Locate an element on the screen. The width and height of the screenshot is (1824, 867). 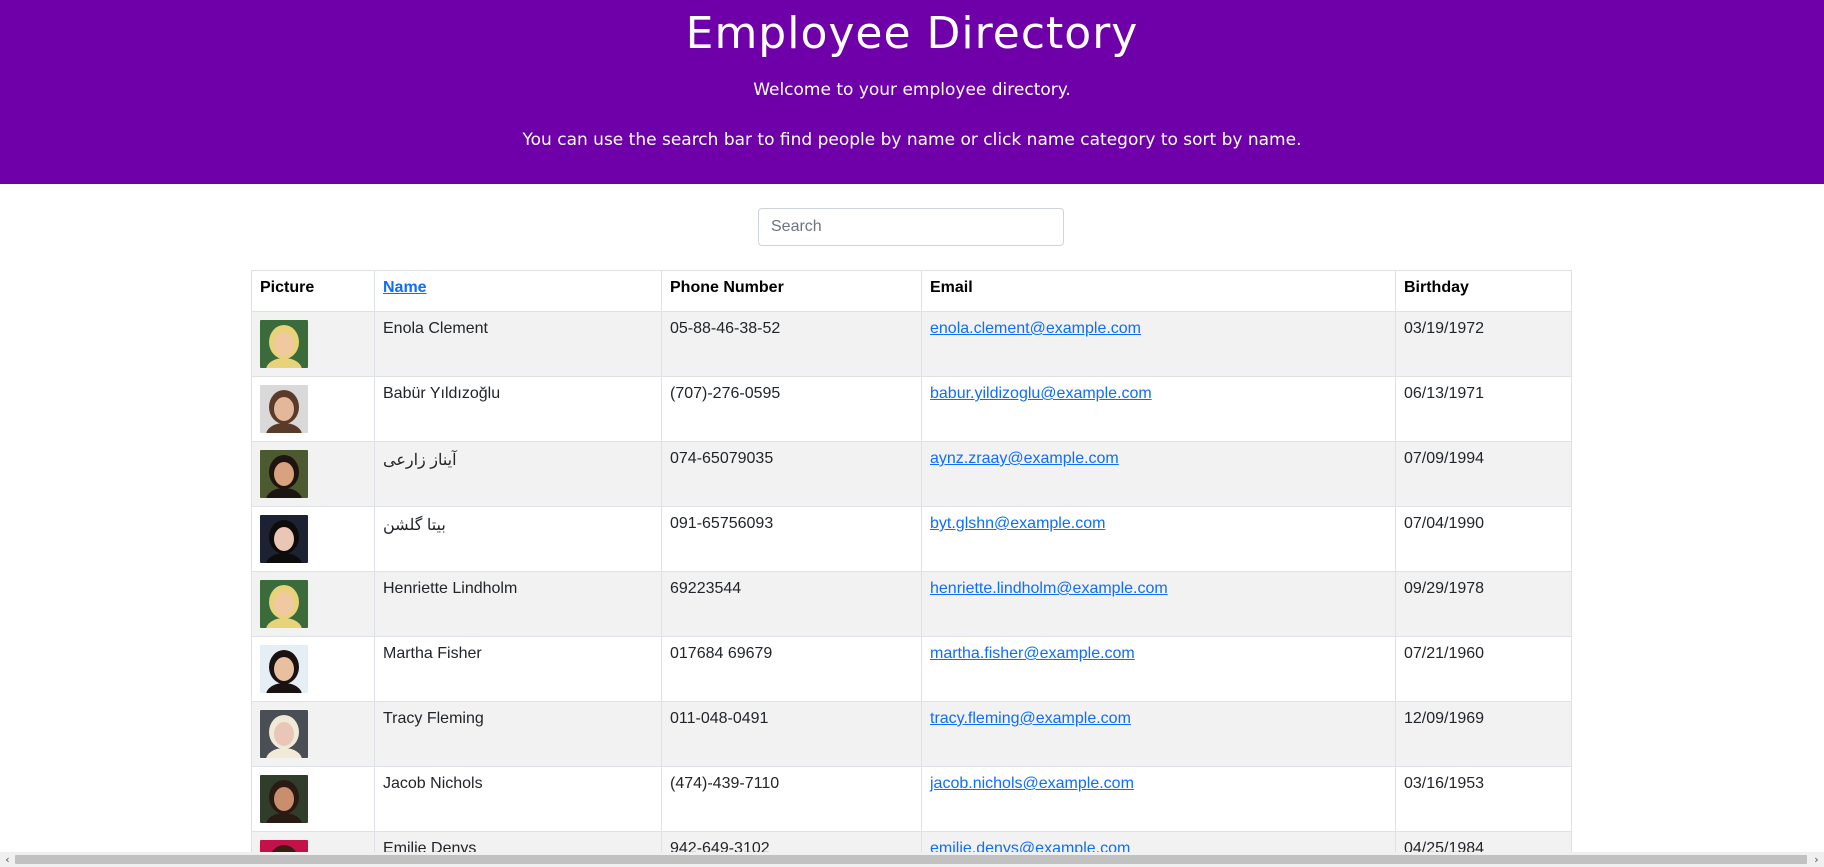
phone-cell: 69223544 is located at coordinates (791, 604).